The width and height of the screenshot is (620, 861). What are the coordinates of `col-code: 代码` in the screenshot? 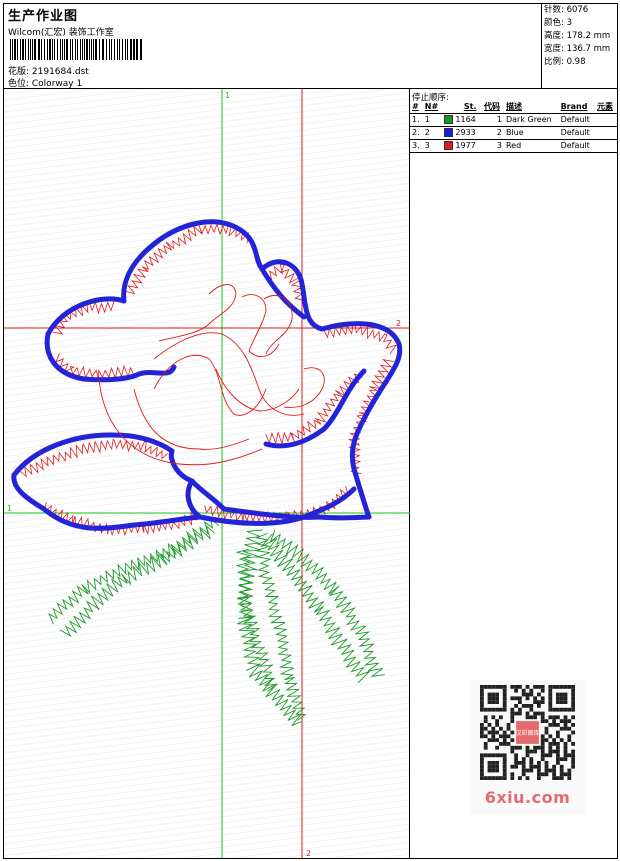 It's located at (492, 107).